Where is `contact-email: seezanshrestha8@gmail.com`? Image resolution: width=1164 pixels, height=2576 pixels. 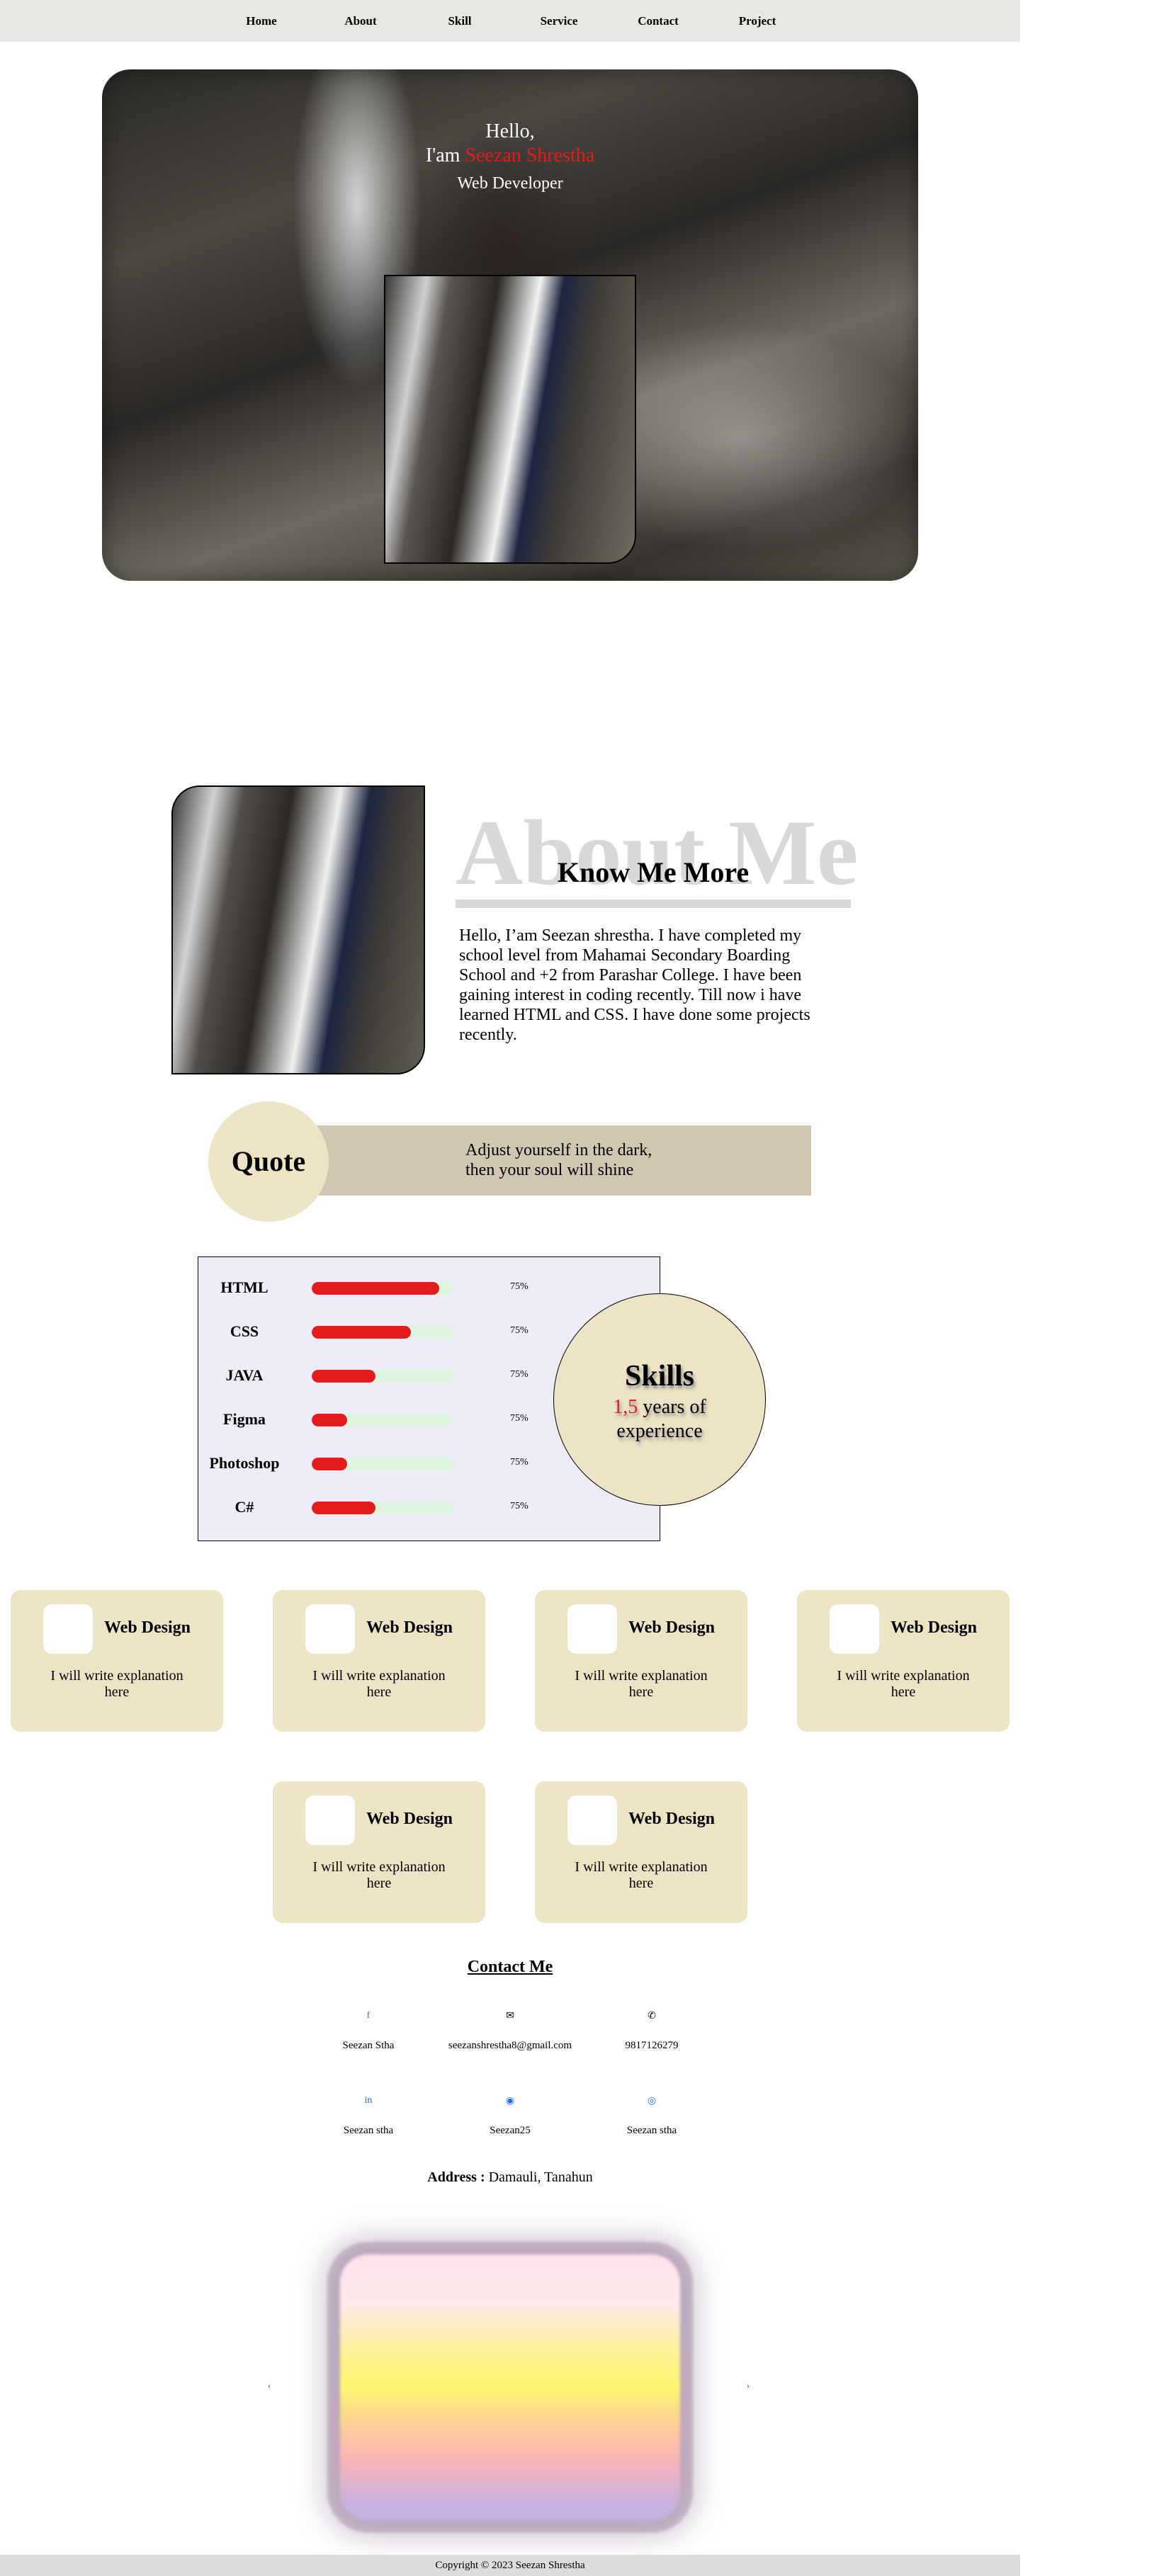
contact-email: seezanshrestha8@gmail.com is located at coordinates (510, 2046).